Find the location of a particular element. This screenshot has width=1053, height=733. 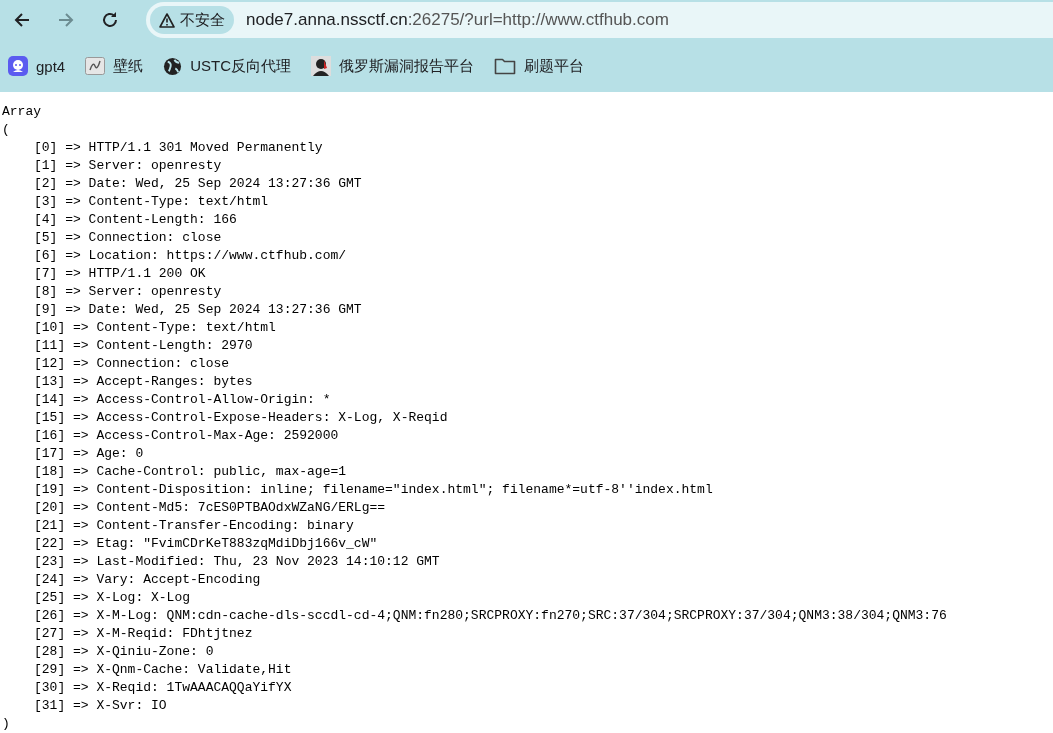

output-line: [31] => X-Svr: IO is located at coordinates (100, 706).